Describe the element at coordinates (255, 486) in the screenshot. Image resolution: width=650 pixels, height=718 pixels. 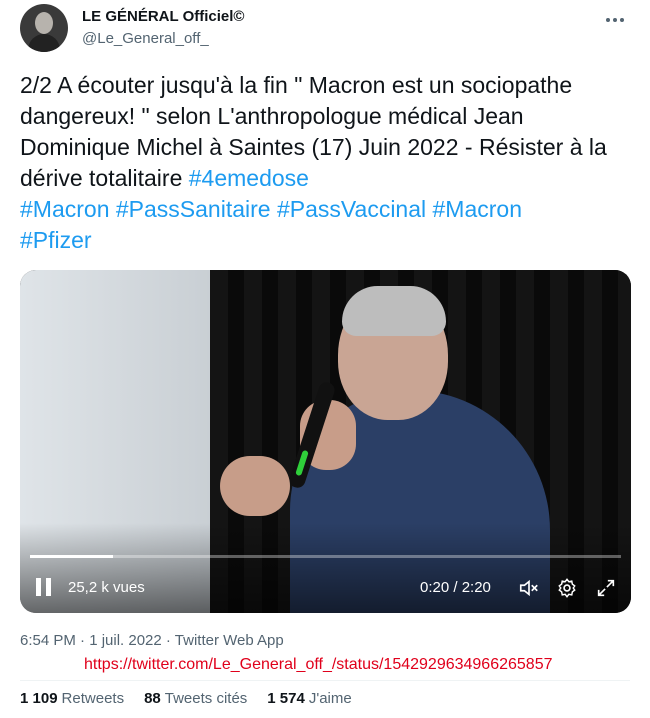
I see `speaker-gesture-hand` at that location.